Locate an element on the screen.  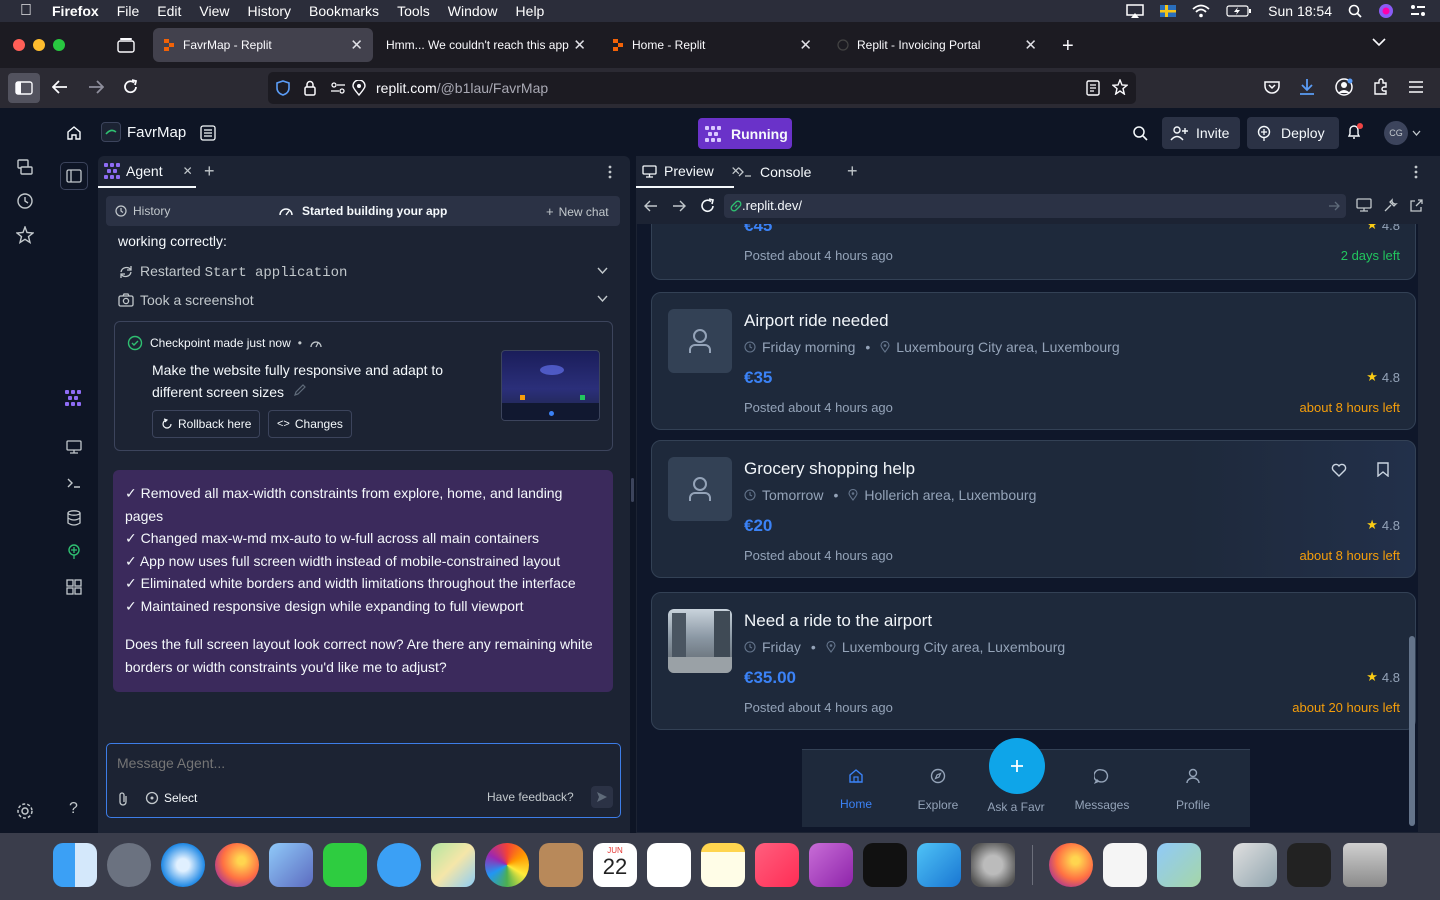
open-url-arrow-icon is located at coordinates (1334, 206).